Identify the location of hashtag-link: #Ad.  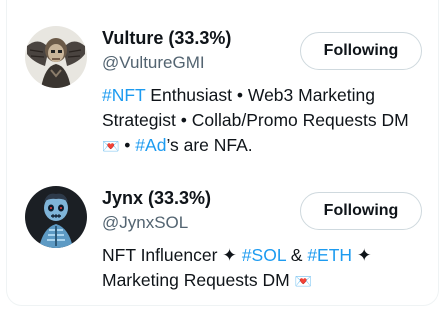
(150, 145).